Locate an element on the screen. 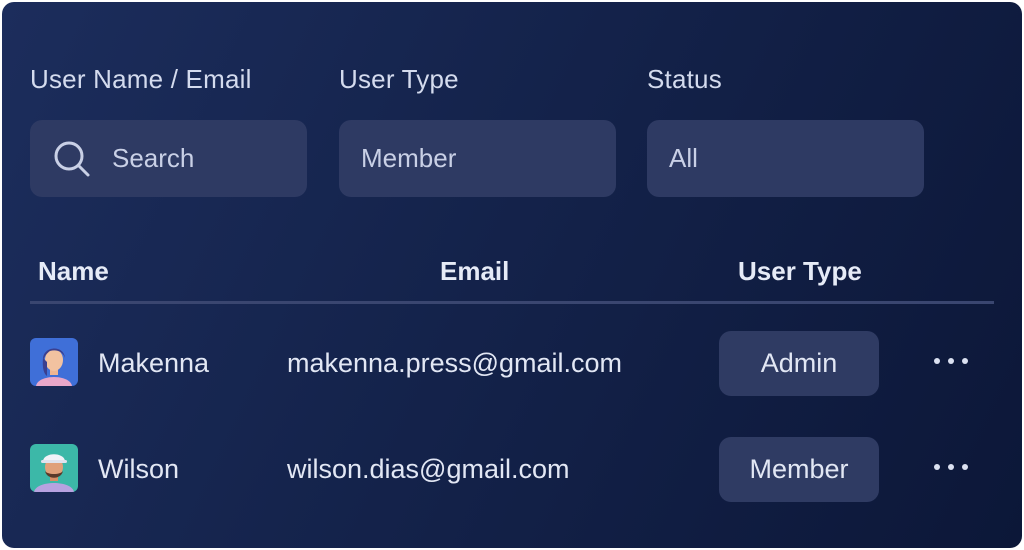 This screenshot has height=550, width=1024. user-type-label: User Type is located at coordinates (399, 79).